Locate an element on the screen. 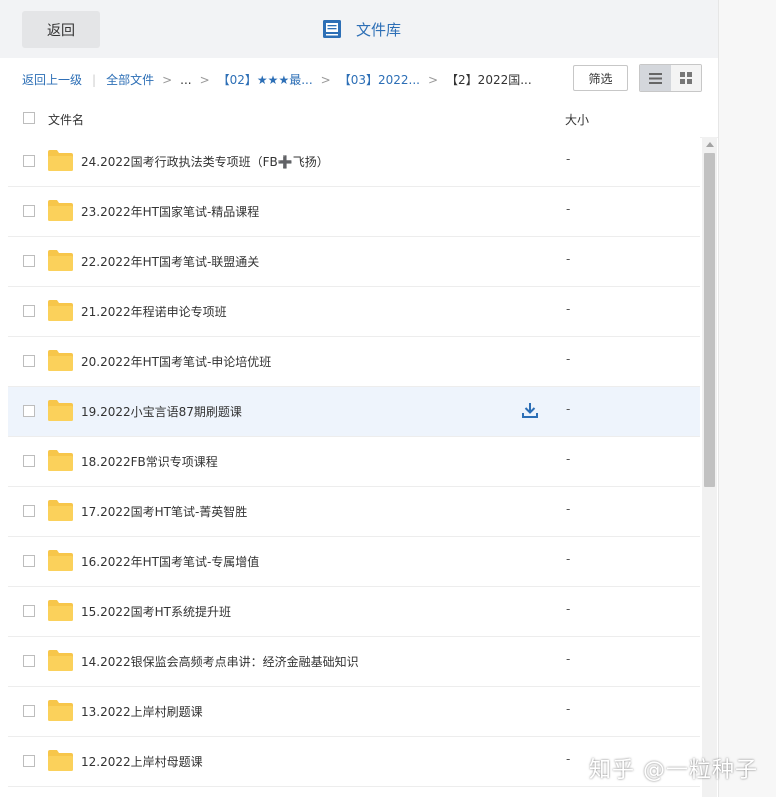 The image size is (776, 797). view-toggle is located at coordinates (670, 78).